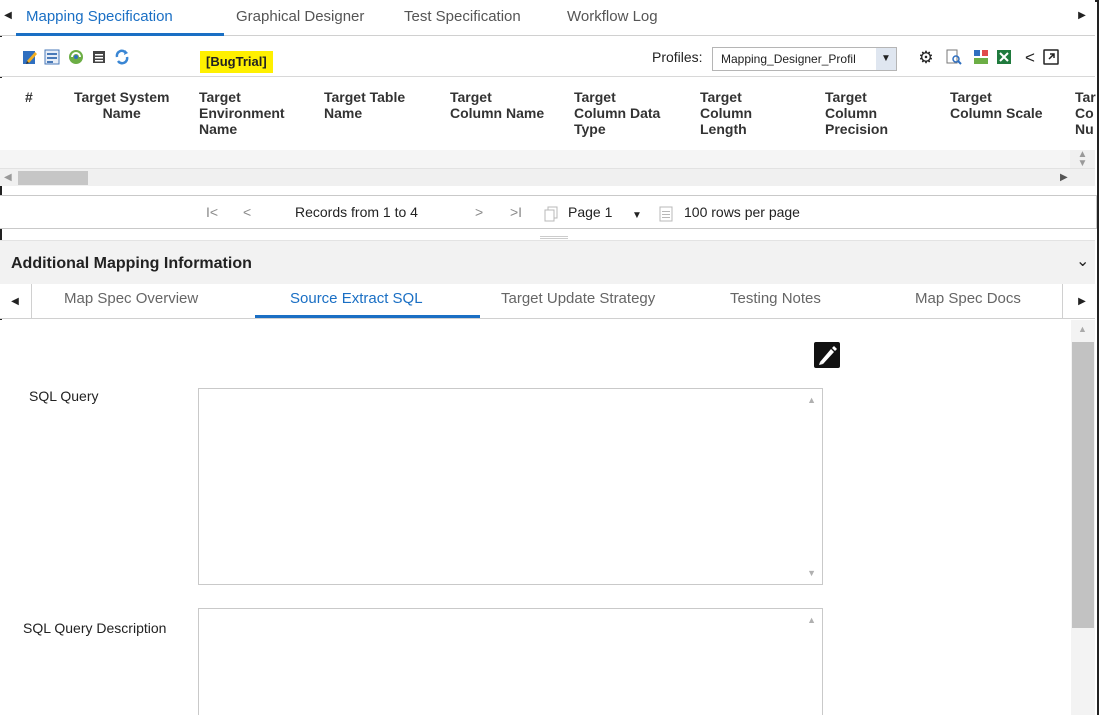  I want to click on excel-export-icon, so click(1004, 57).